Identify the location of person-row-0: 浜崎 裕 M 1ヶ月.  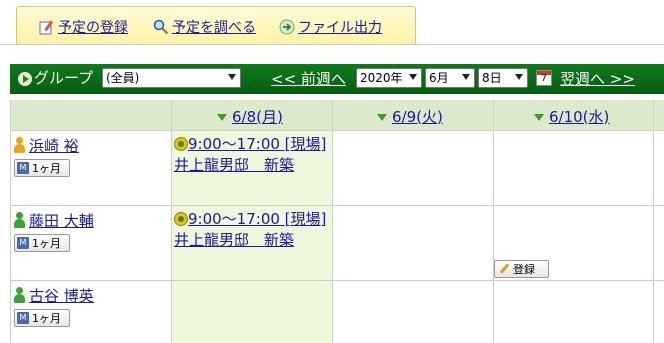
(46, 156).